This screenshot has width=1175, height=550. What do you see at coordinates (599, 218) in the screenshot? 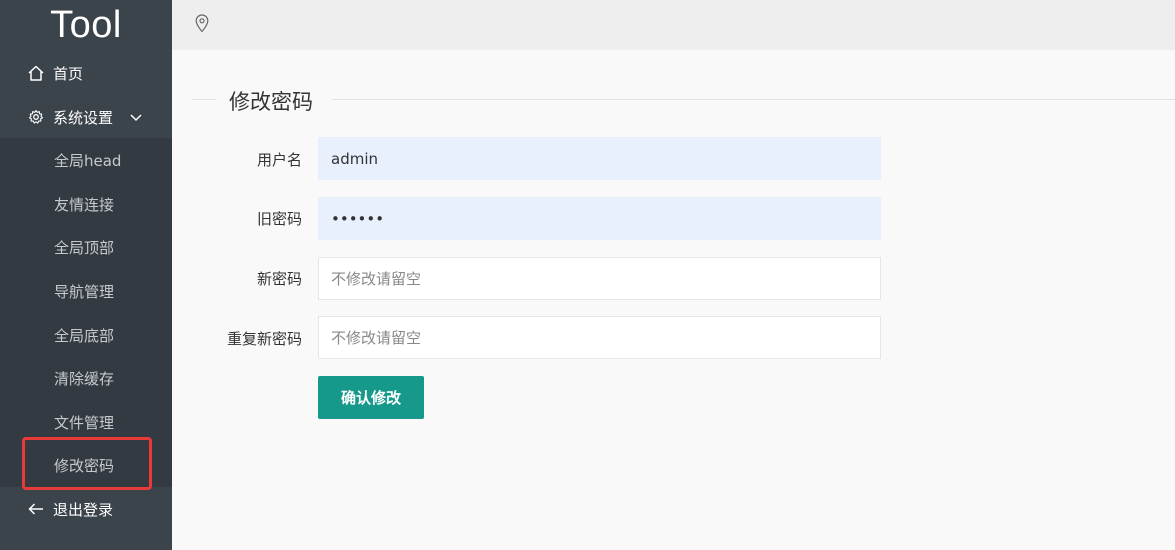
I see `old-password-input` at bounding box center [599, 218].